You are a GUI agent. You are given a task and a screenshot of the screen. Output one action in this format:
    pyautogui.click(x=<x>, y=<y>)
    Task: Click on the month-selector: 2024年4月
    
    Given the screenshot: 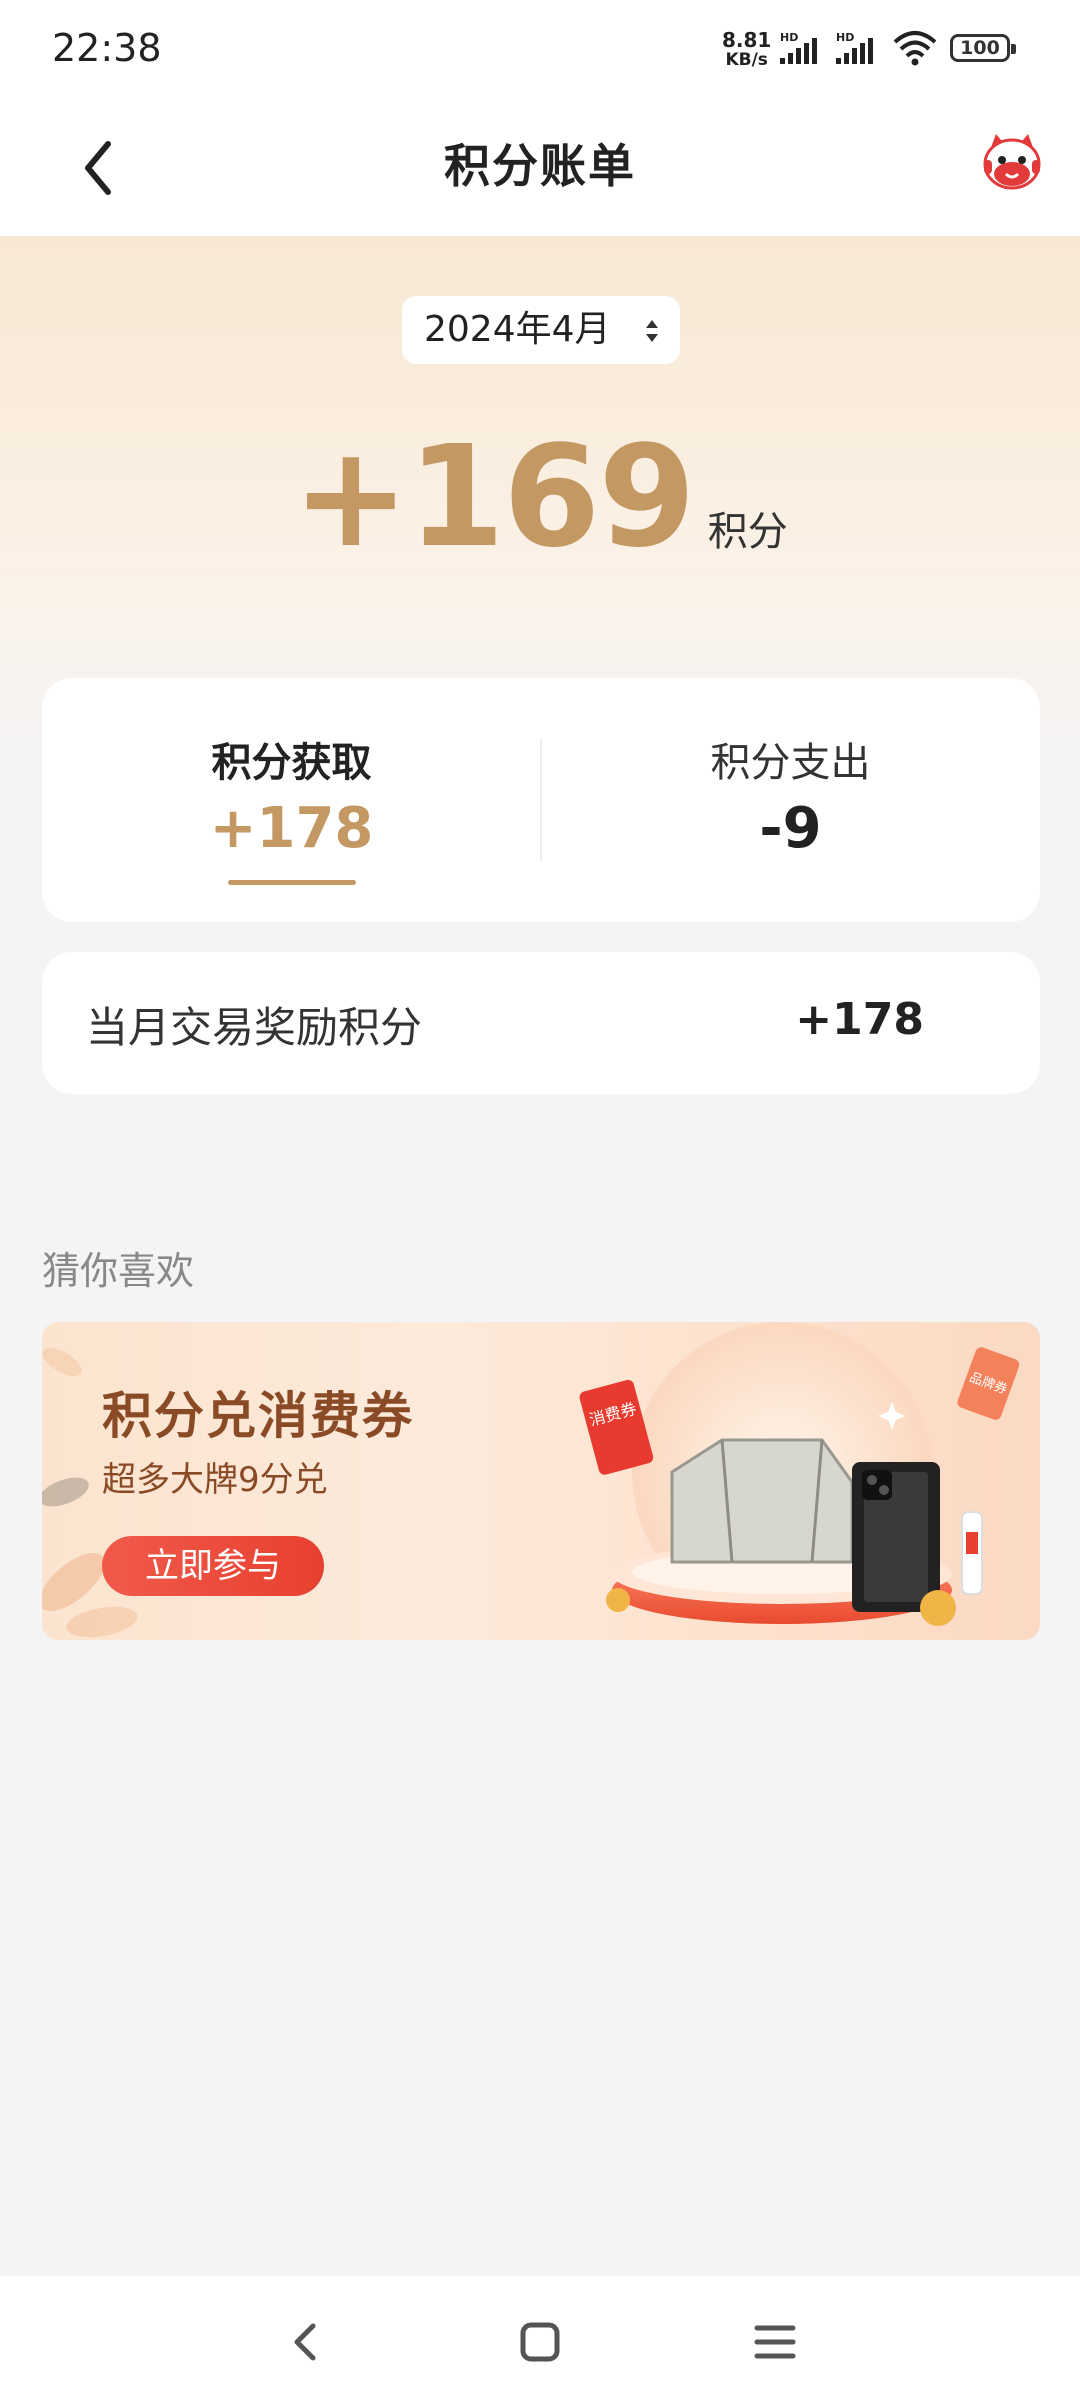 What is the action you would take?
    pyautogui.click(x=541, y=330)
    